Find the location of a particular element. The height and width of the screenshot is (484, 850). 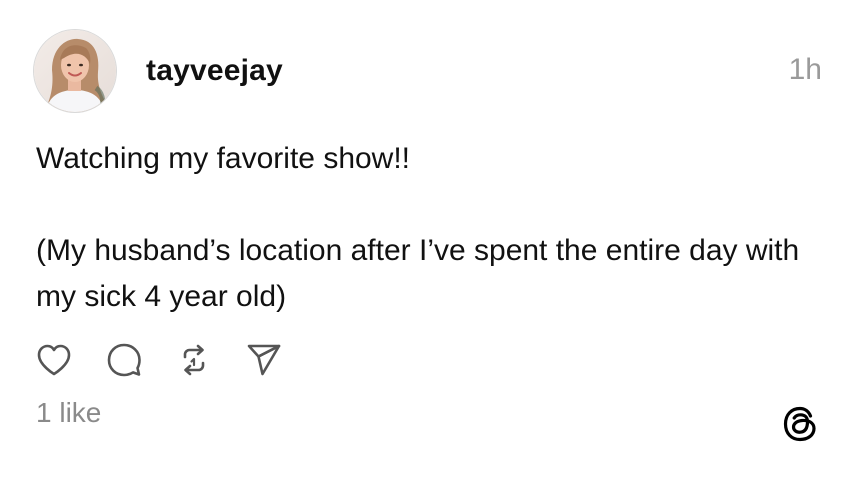

like-count: 1 like is located at coordinates (68, 413).